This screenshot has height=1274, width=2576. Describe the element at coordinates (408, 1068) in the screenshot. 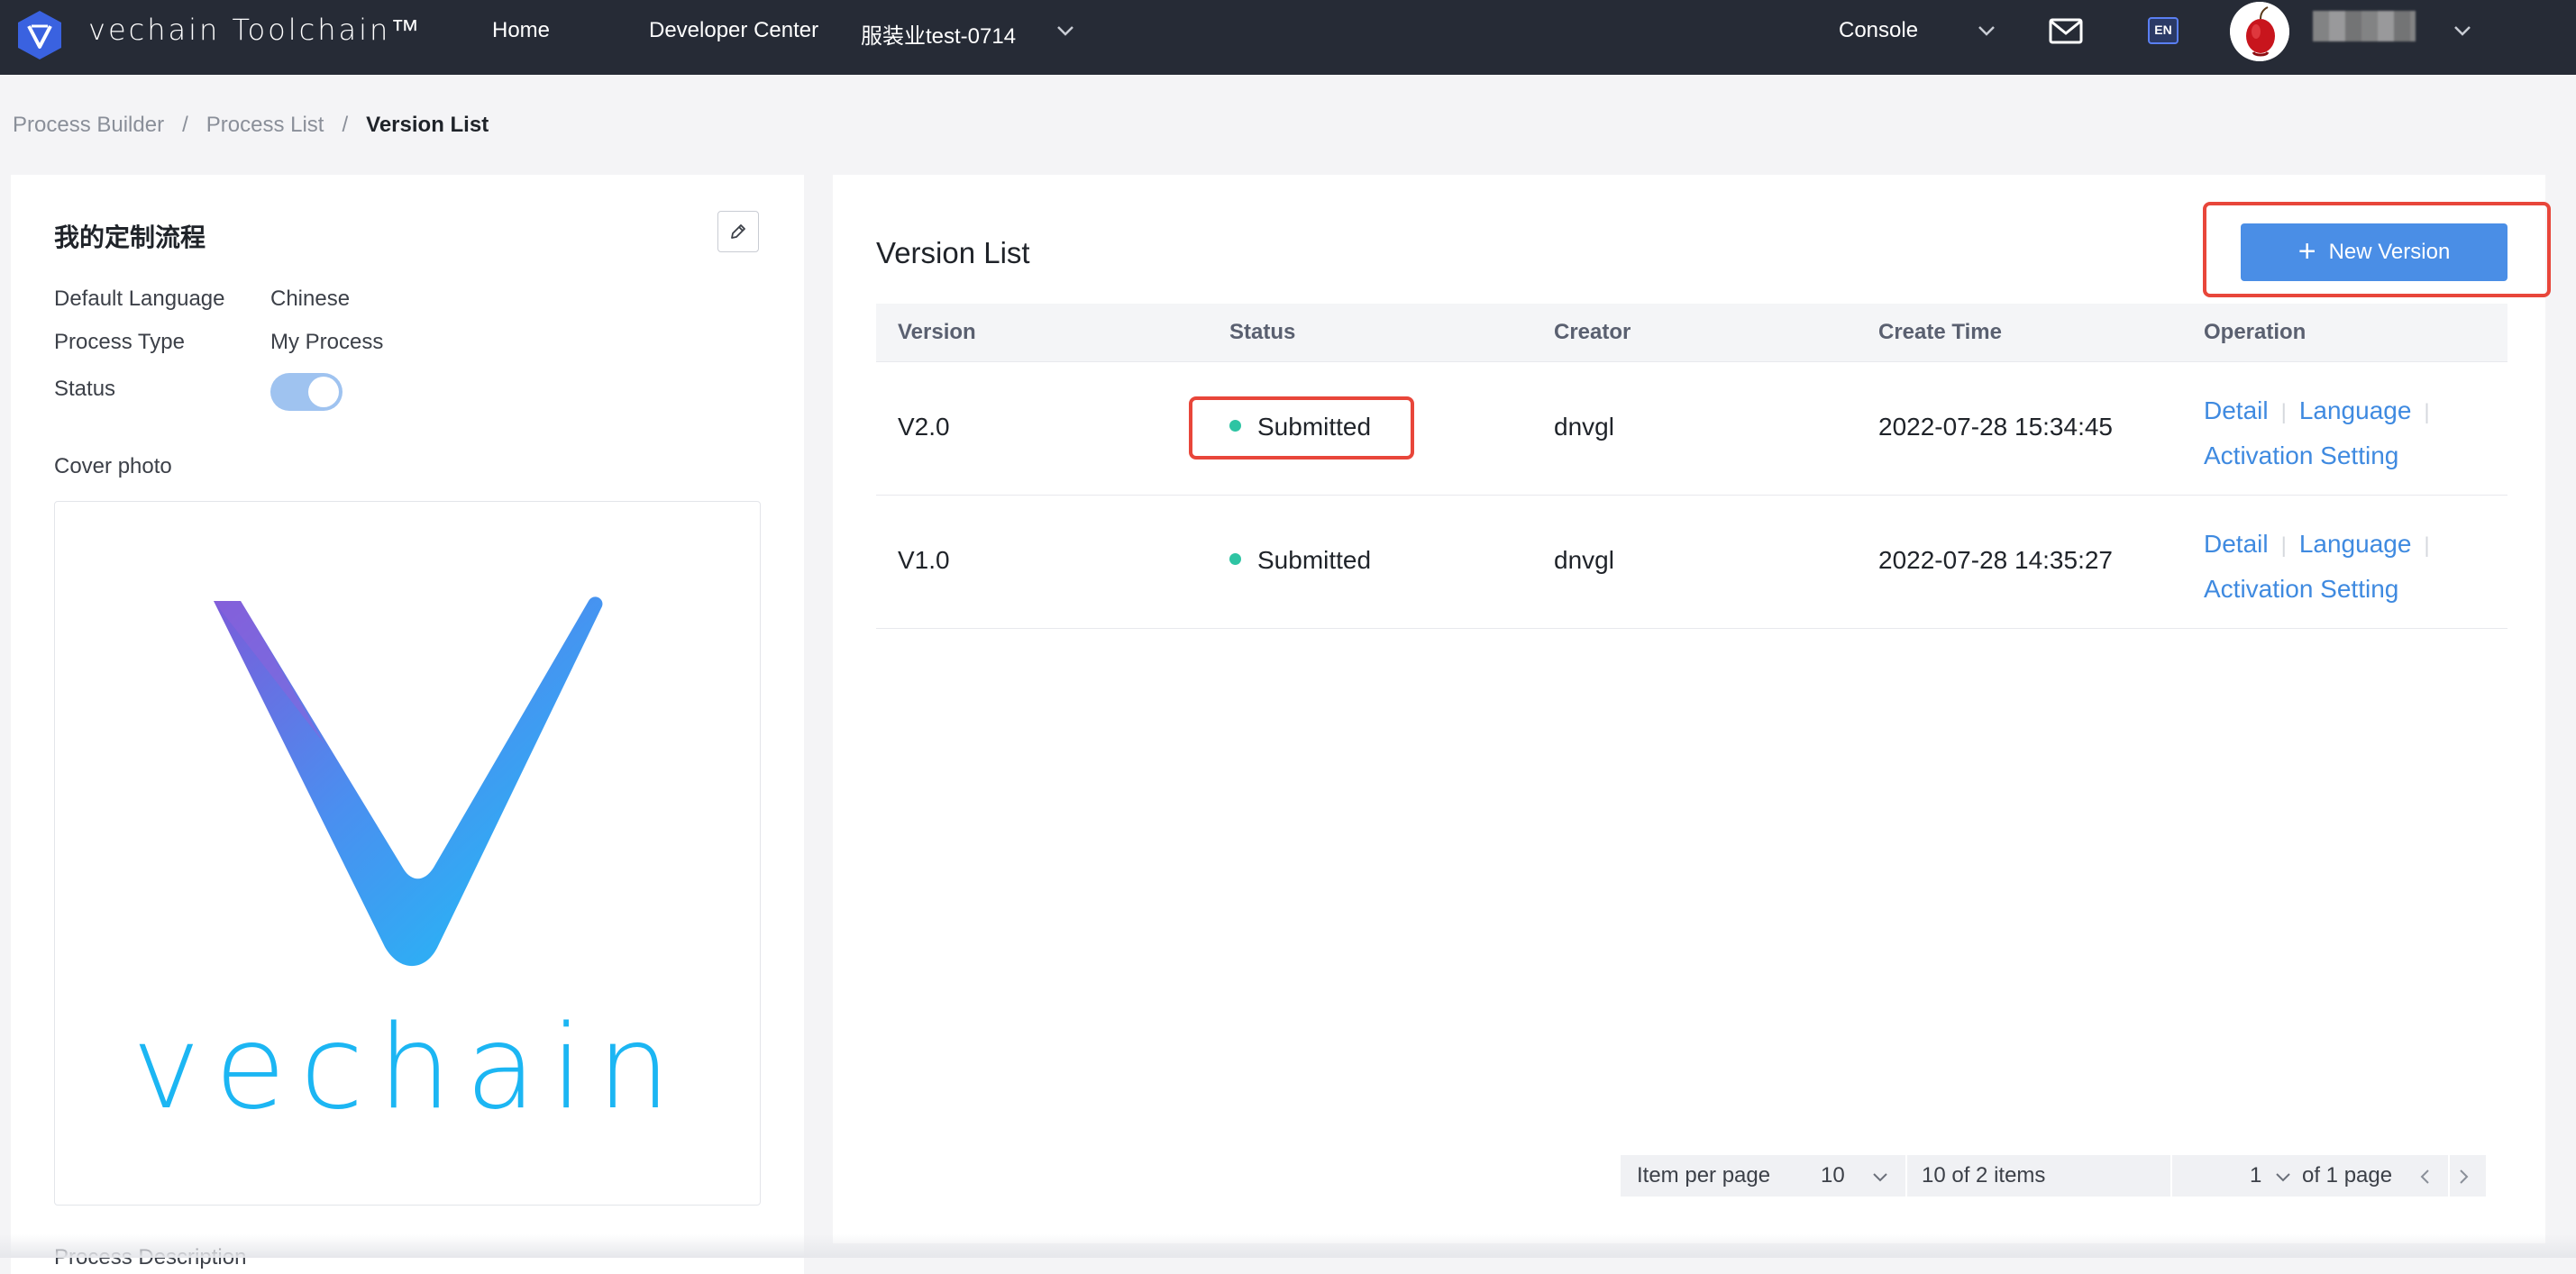

I see `cover-logo-text: vechain` at that location.